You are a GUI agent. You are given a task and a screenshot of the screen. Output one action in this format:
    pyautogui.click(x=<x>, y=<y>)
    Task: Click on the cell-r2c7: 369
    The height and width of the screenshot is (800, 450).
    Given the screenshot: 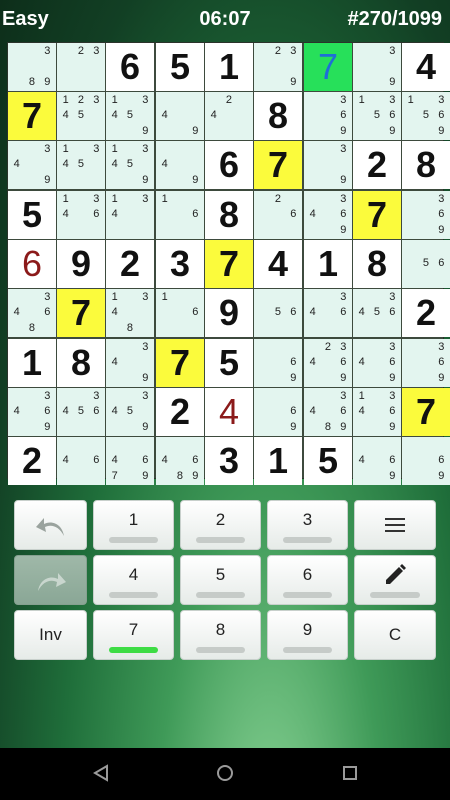 What is the action you would take?
    pyautogui.click(x=328, y=116)
    